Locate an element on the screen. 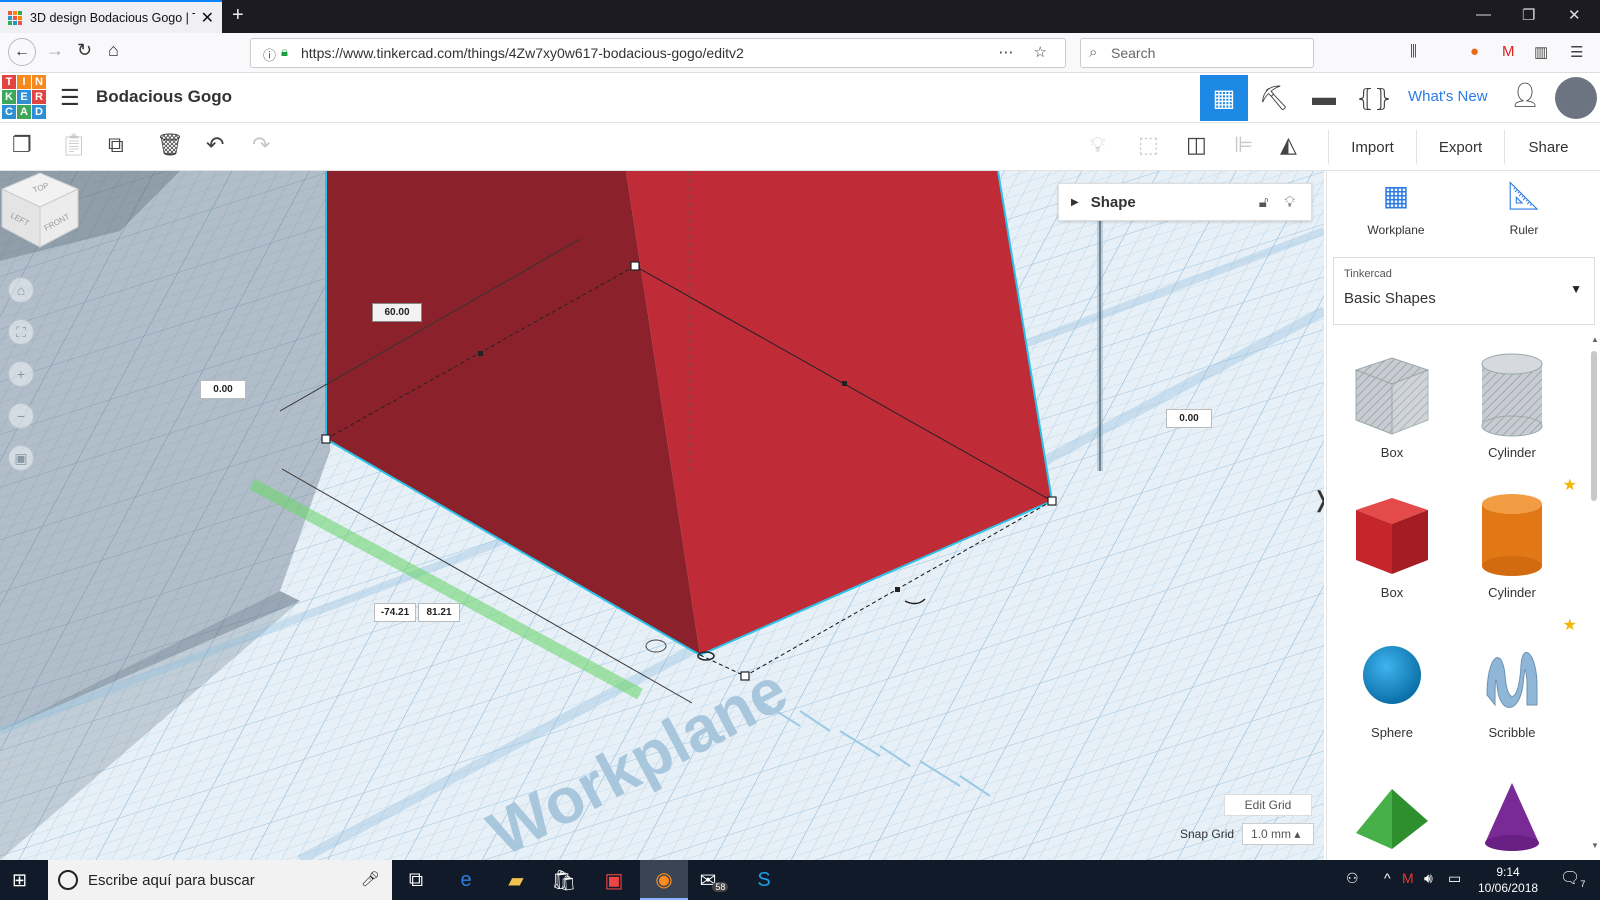 This screenshot has height=900, width=1600. height-dimension-label: 60.00 is located at coordinates (397, 312).